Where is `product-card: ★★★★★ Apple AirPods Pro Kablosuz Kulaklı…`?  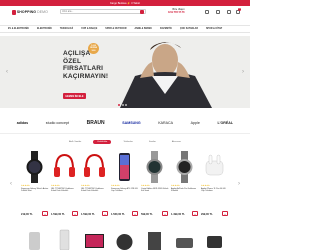 product-card: ★★★★★ Apple AirPods Pro Kablosuz Kulaklı… is located at coordinates (184, 186).